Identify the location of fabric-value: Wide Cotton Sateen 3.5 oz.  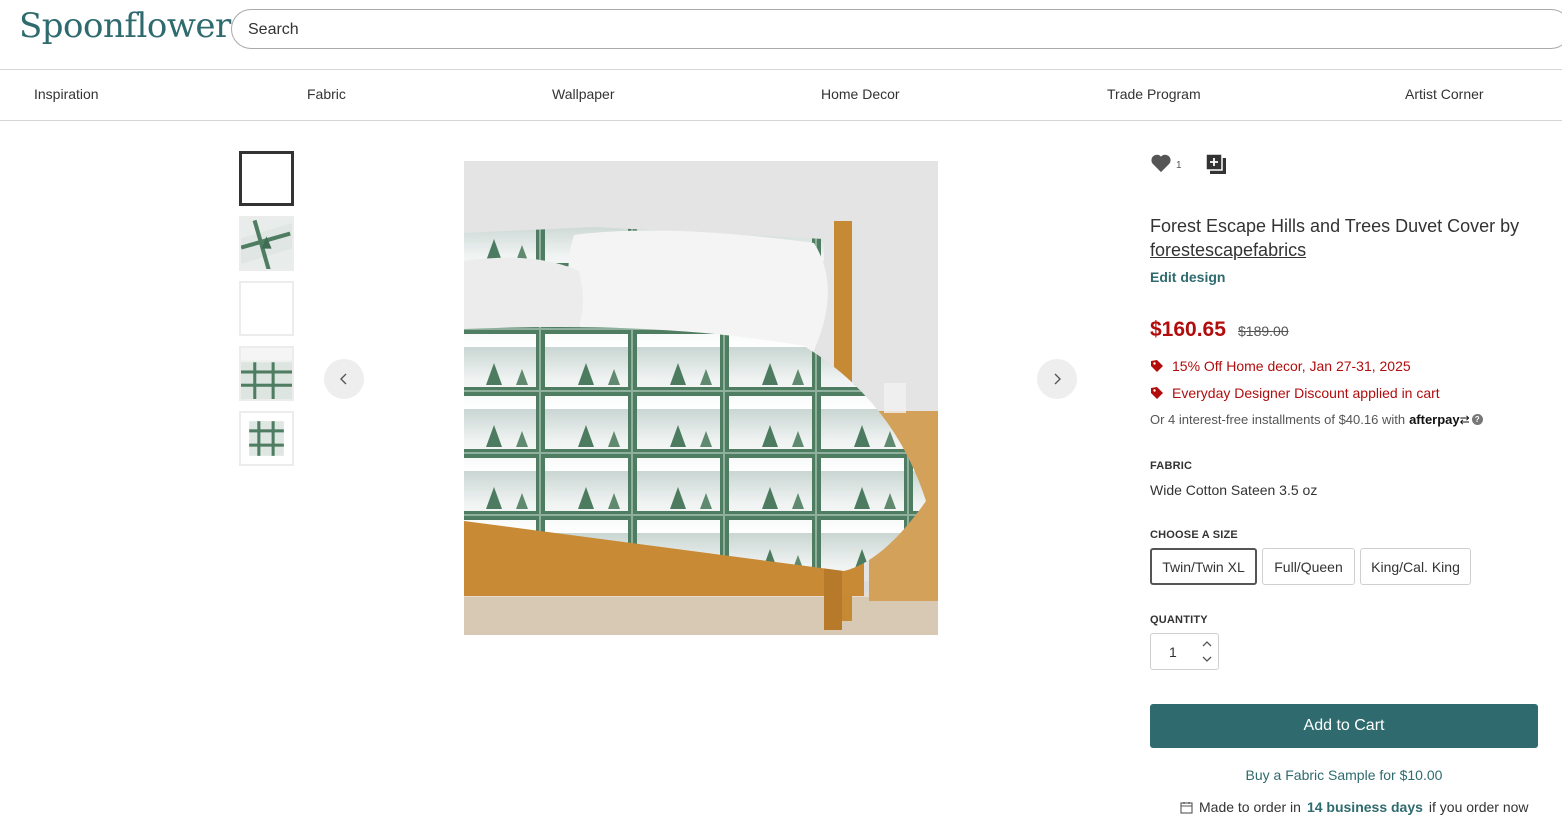
(1234, 490).